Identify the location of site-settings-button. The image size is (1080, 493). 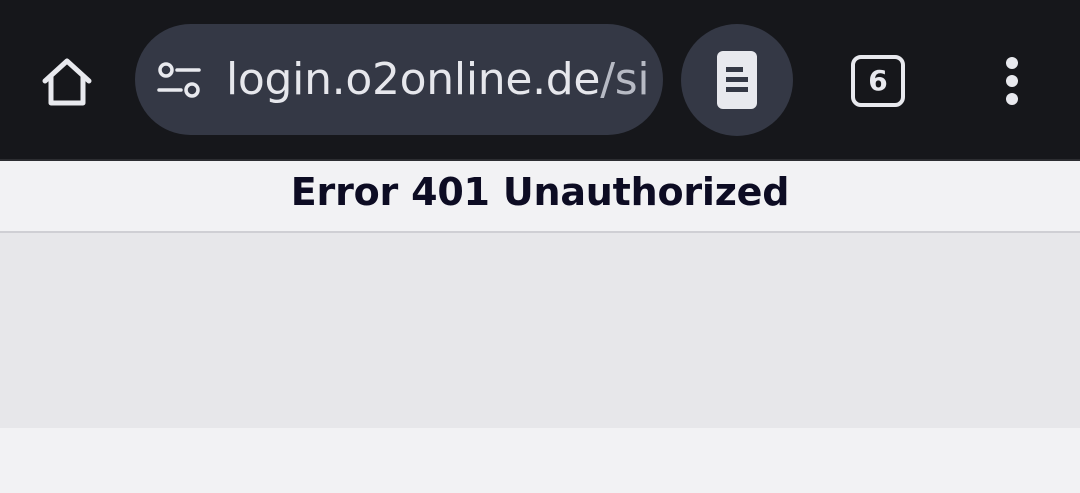
(179, 80).